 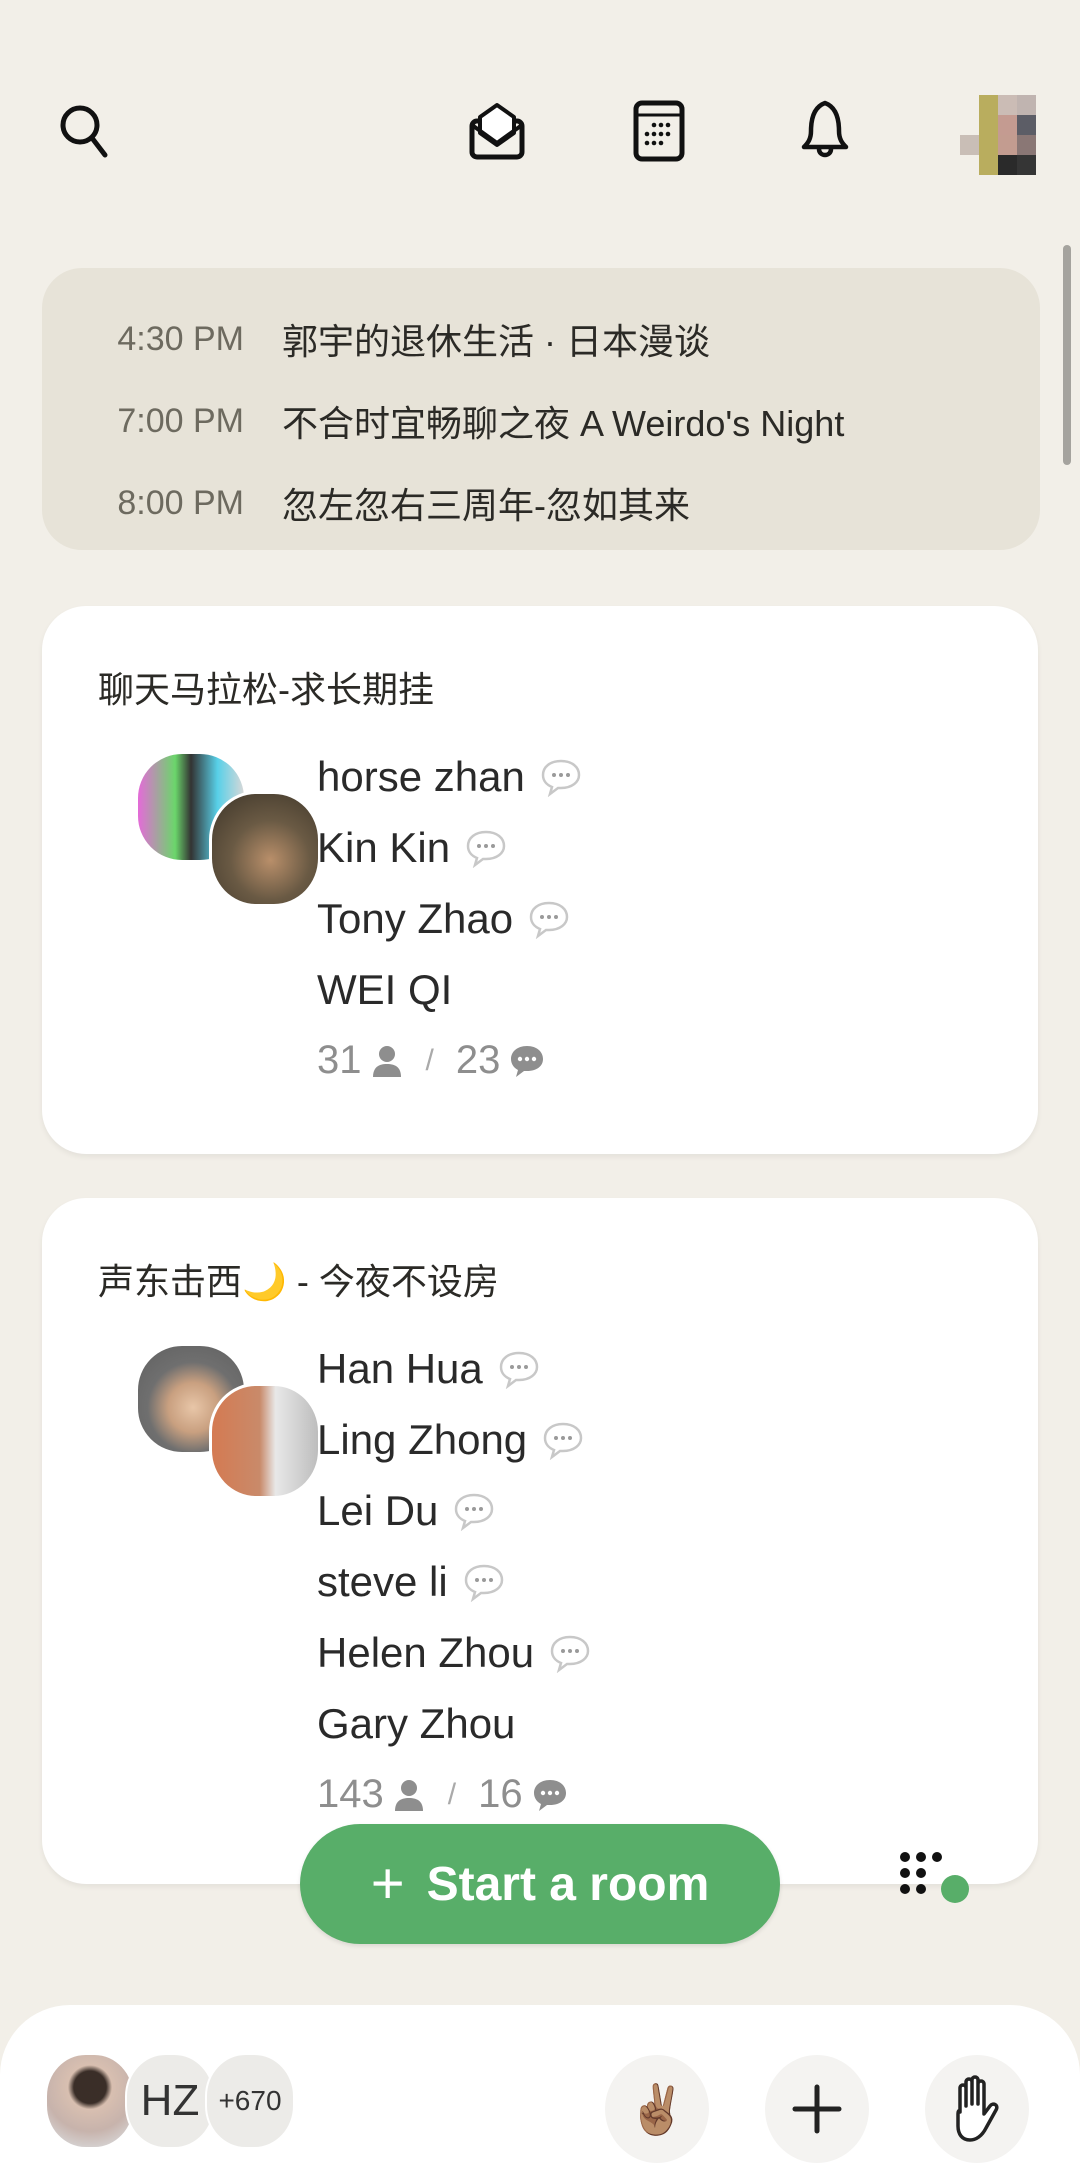 I want to click on start-room-button: + Start a room, so click(x=540, y=1884).